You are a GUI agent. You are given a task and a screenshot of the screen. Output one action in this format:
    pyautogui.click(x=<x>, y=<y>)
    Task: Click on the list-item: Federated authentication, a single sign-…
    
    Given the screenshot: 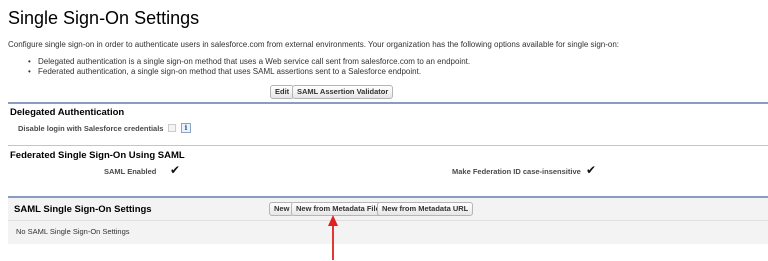 What is the action you would take?
    pyautogui.click(x=249, y=72)
    